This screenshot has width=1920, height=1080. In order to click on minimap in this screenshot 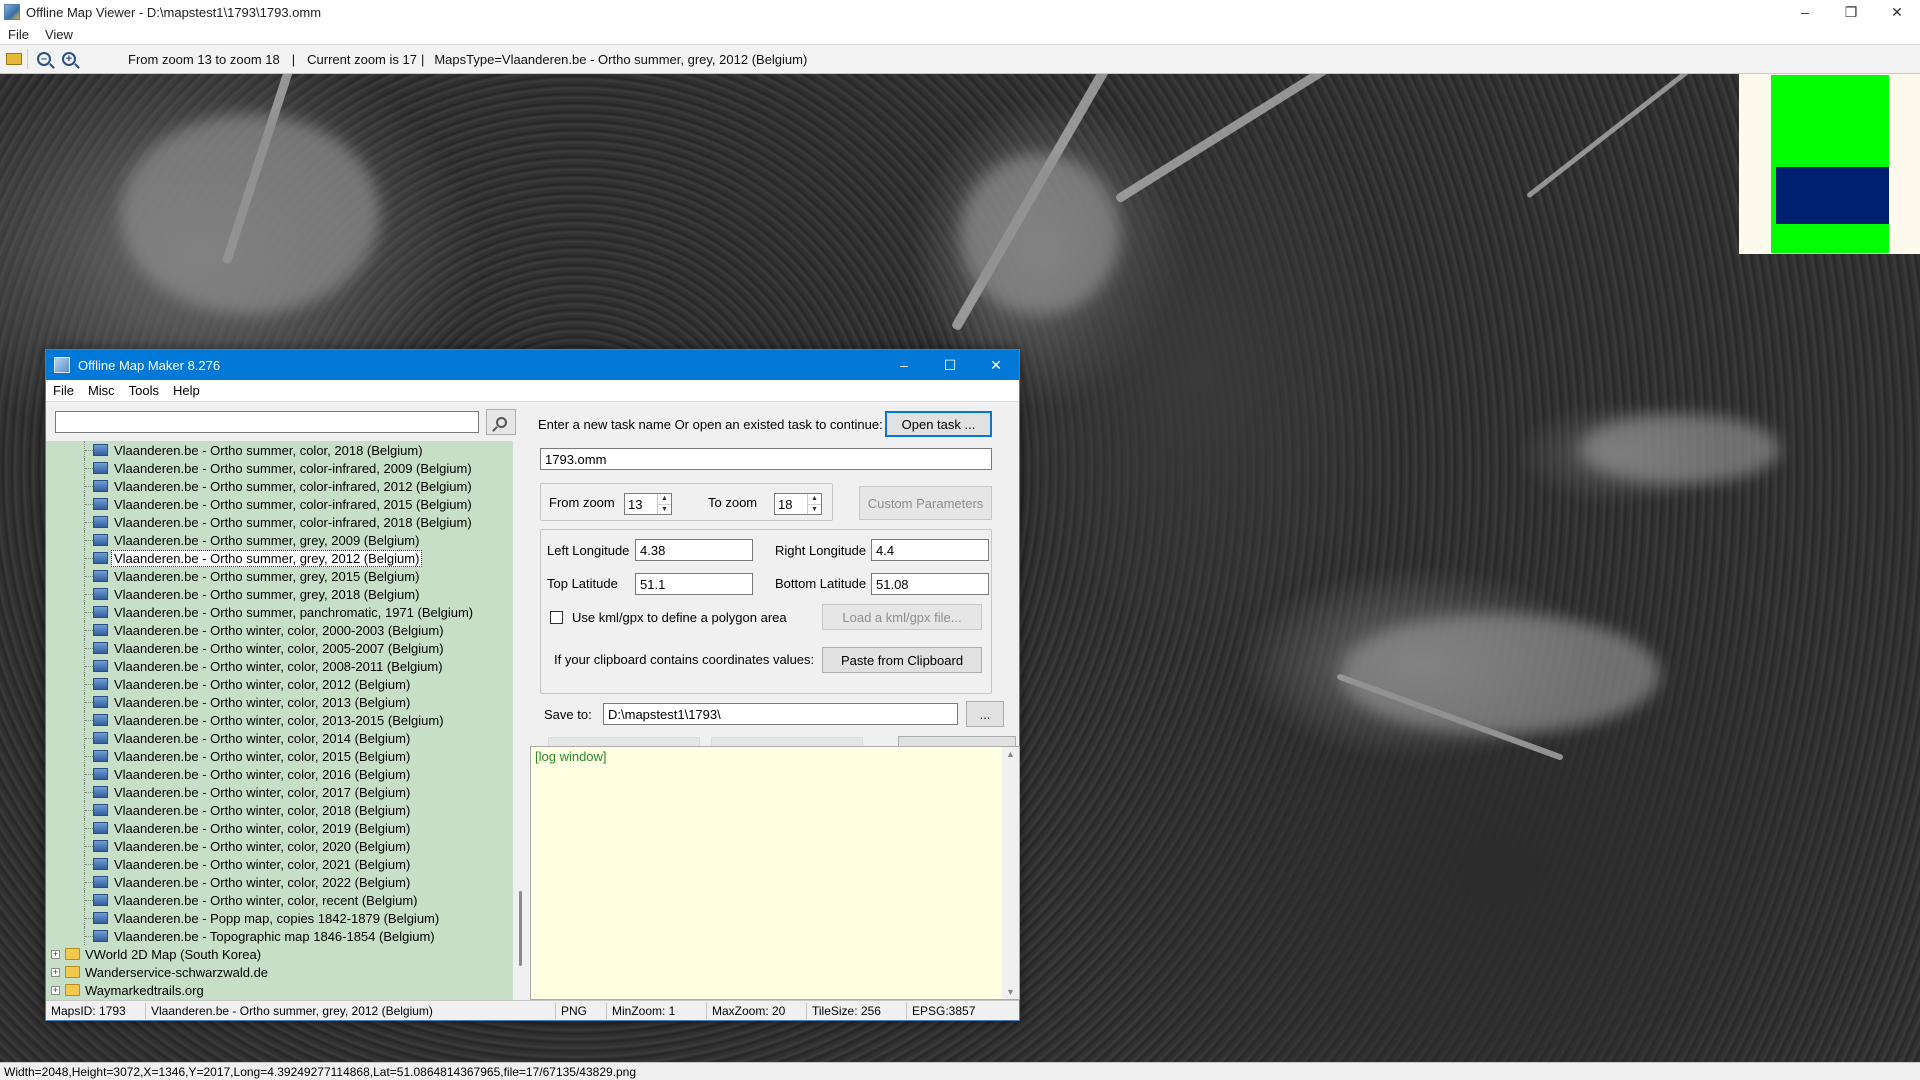, I will do `click(1829, 164)`.